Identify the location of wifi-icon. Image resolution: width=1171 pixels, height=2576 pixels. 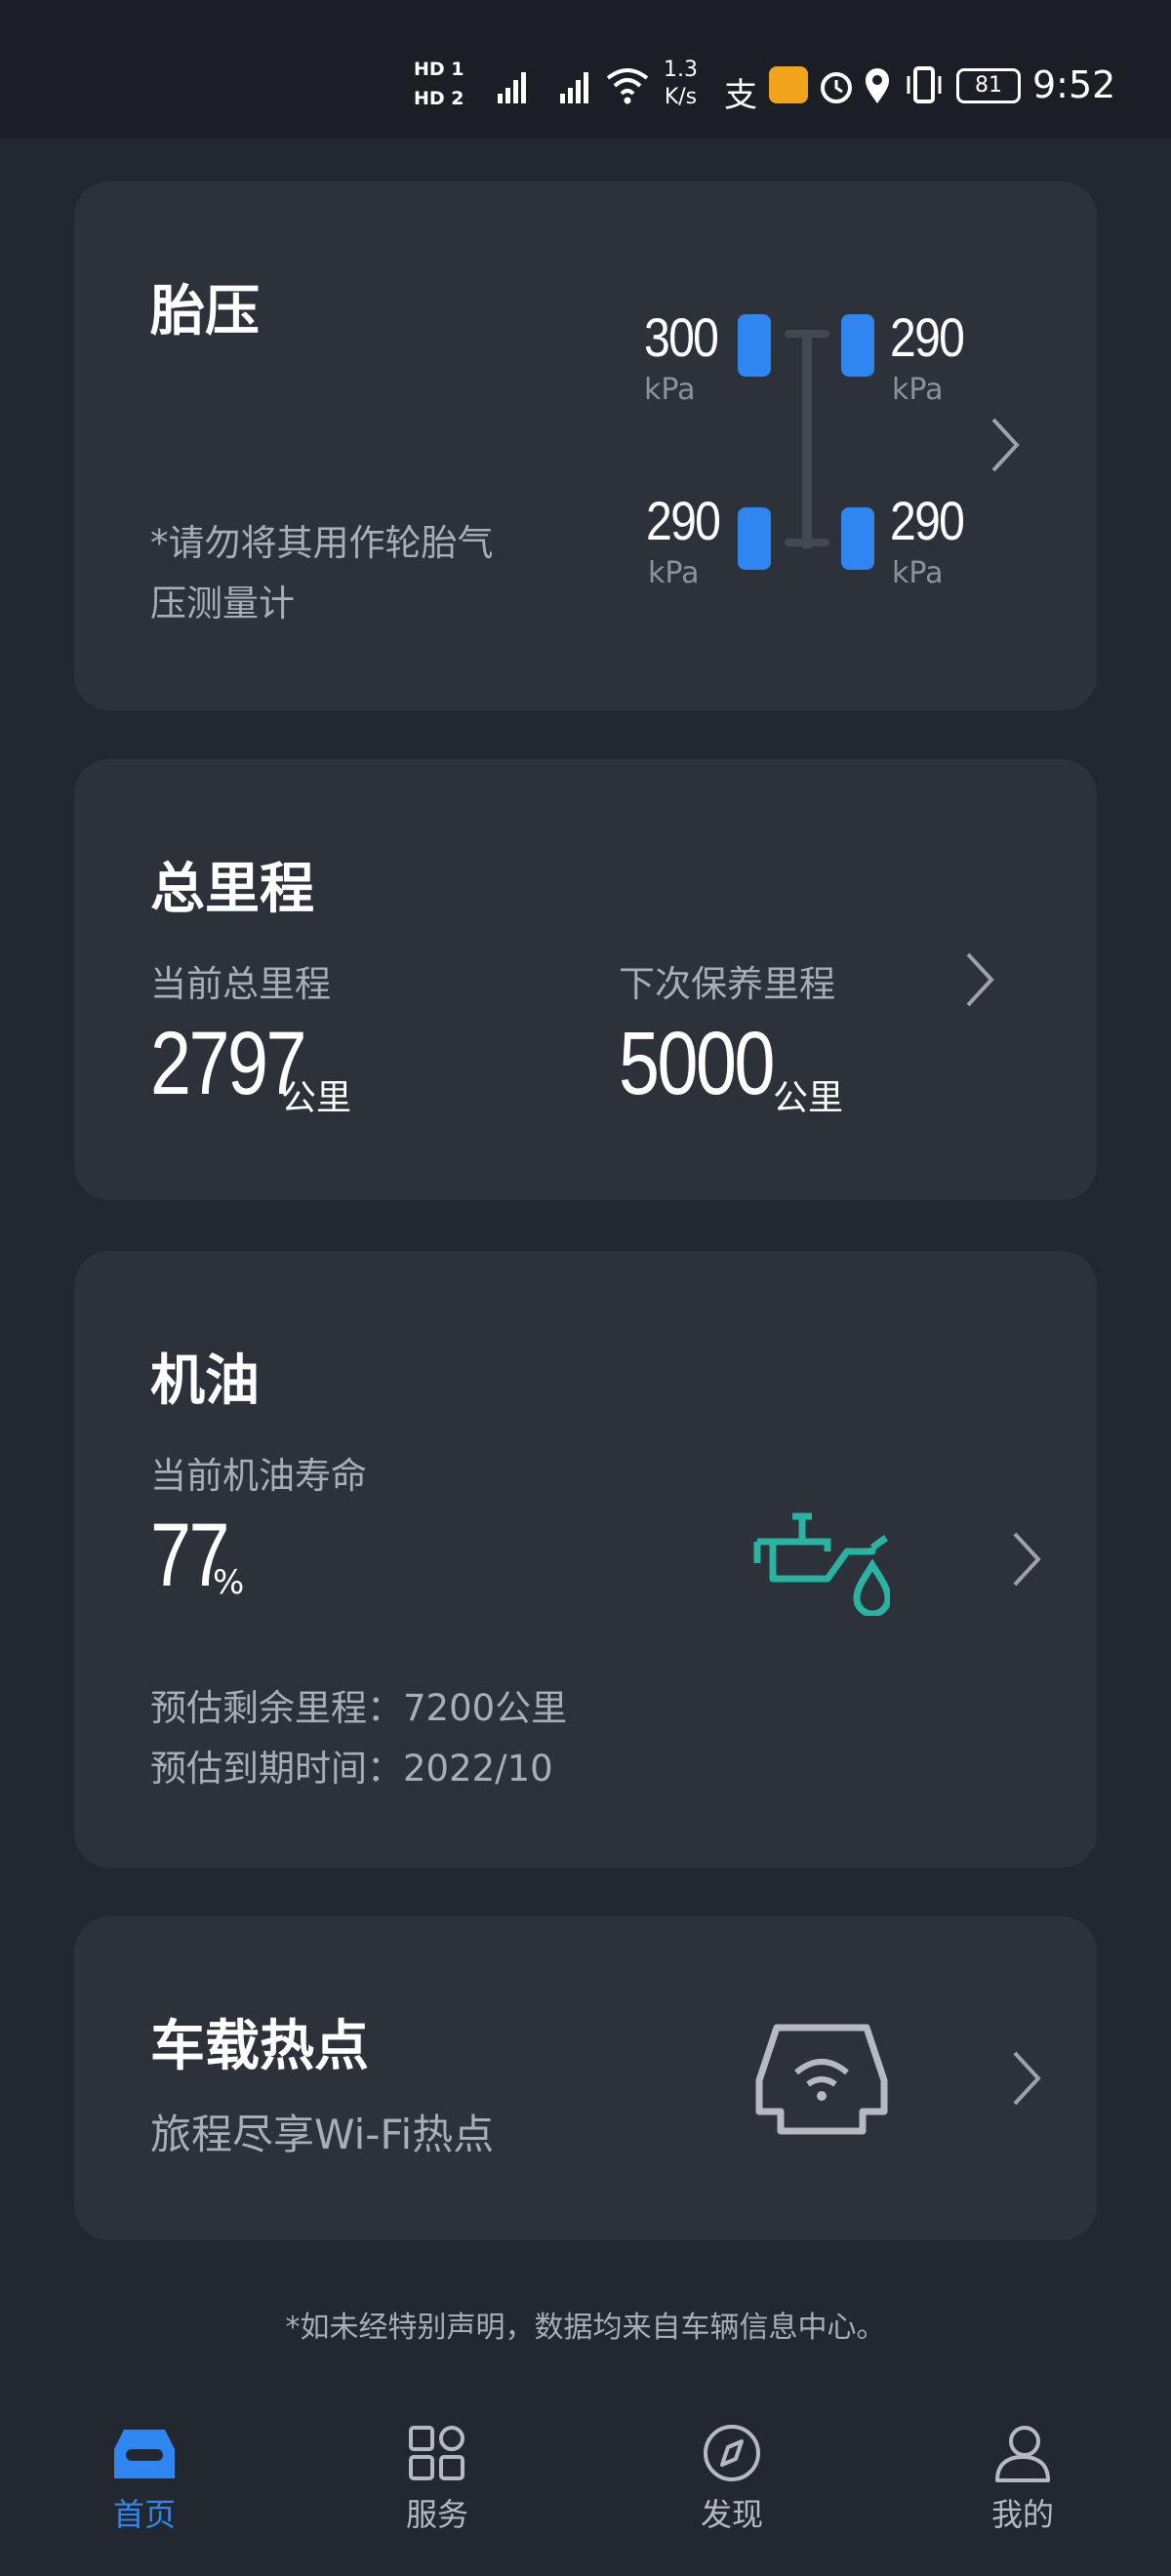
(627, 86).